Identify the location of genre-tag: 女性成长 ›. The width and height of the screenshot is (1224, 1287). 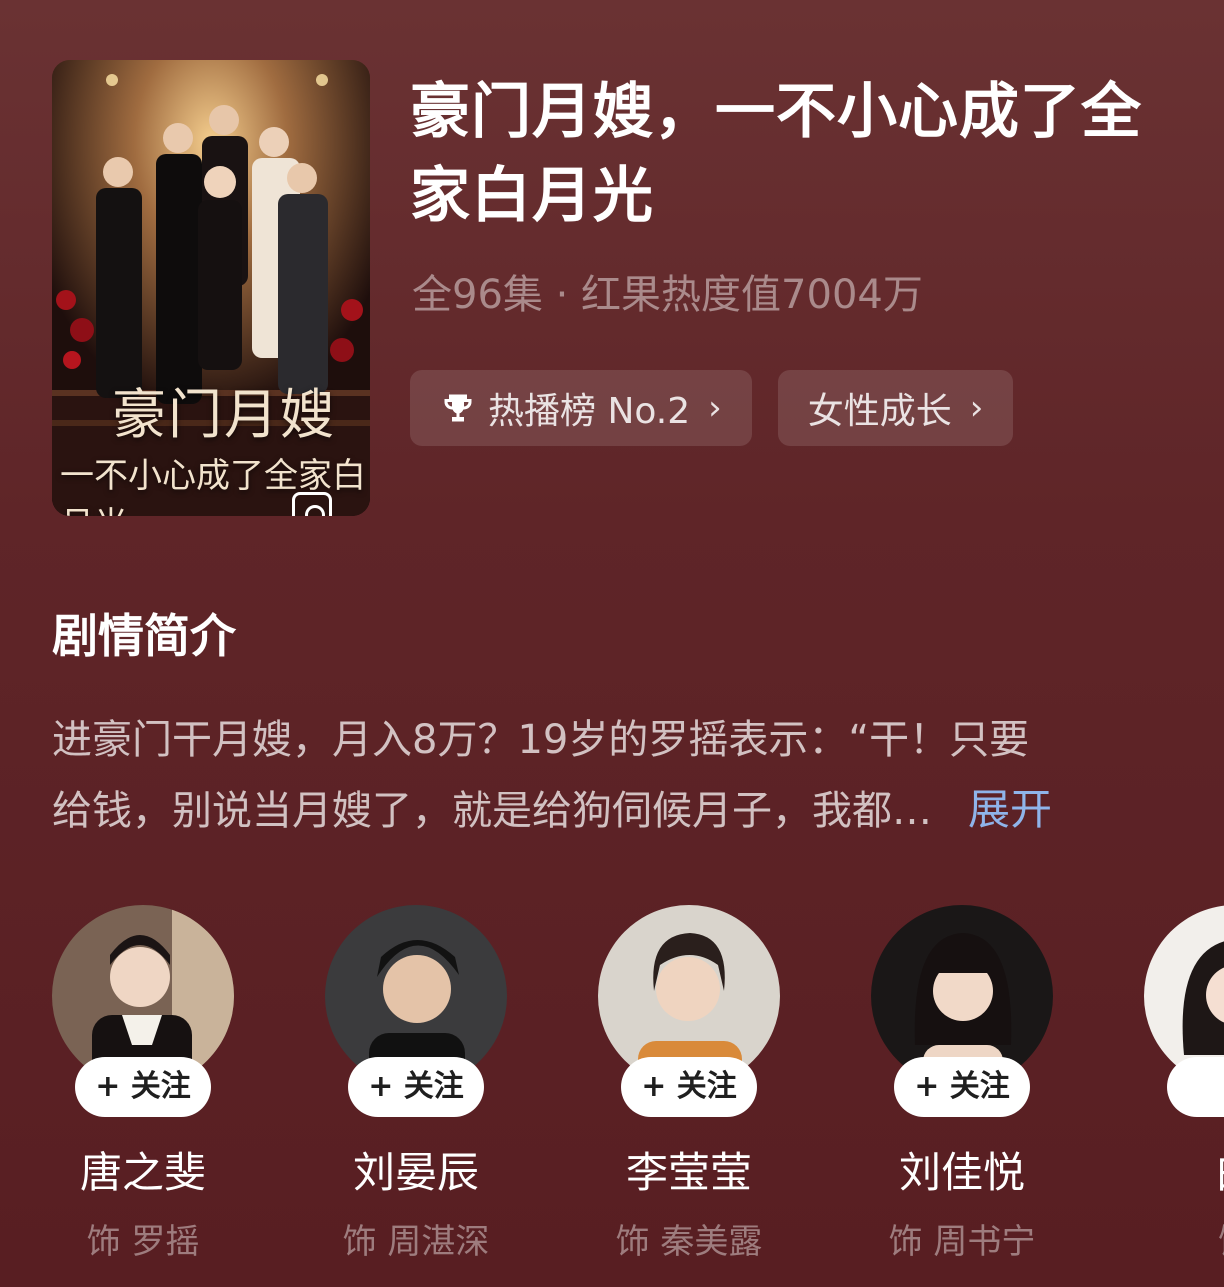
(895, 408).